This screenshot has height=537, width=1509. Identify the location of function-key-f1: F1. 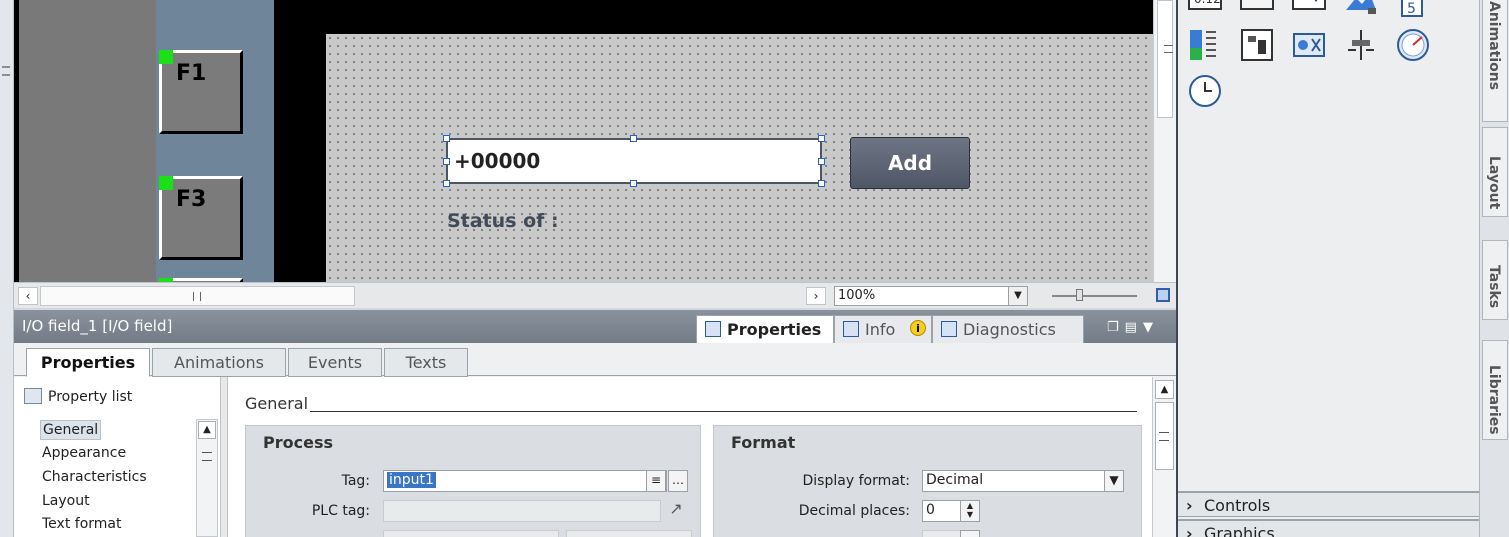
(201, 92).